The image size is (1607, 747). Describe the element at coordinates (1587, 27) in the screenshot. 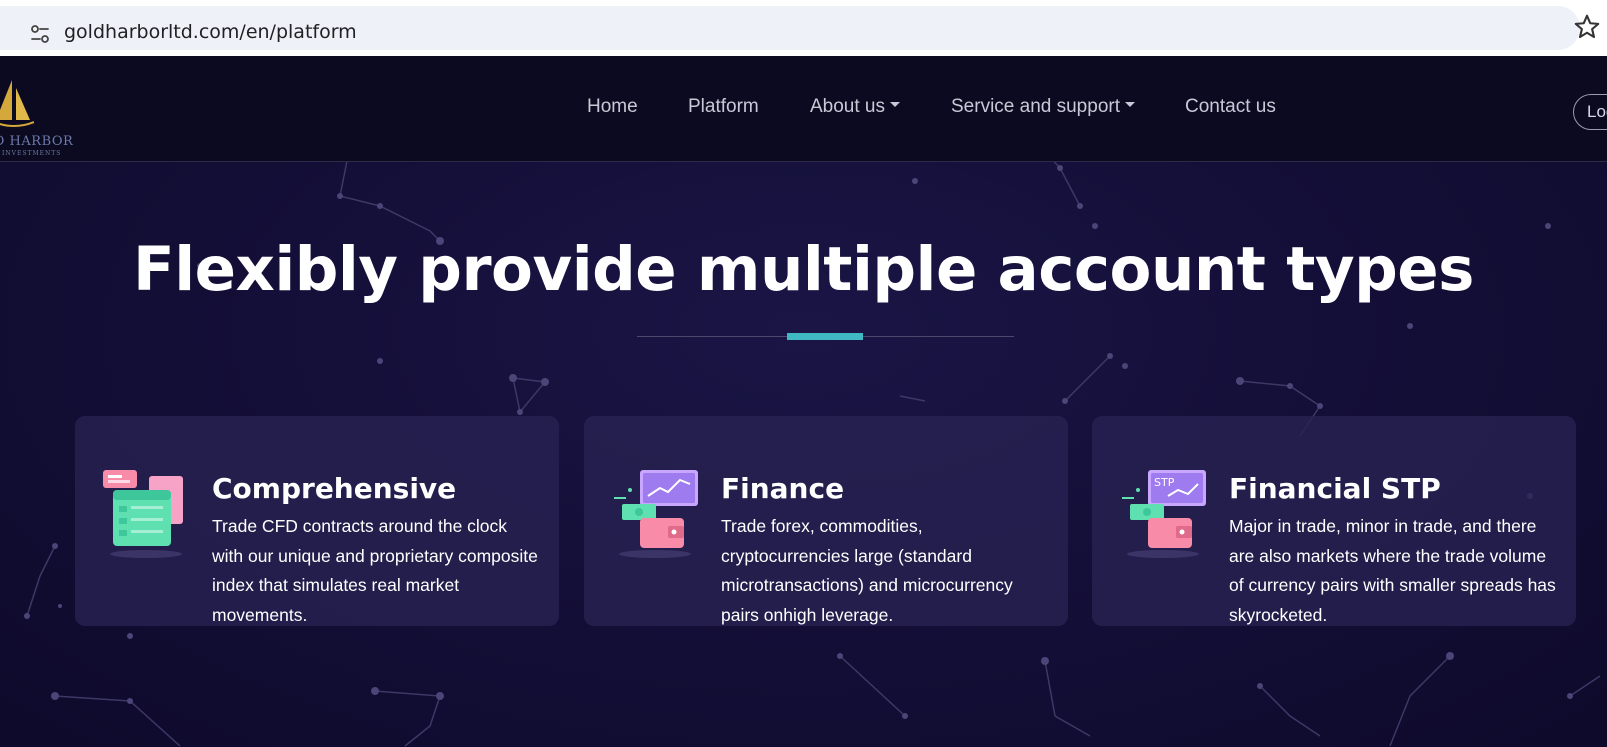

I see `star-icon` at that location.